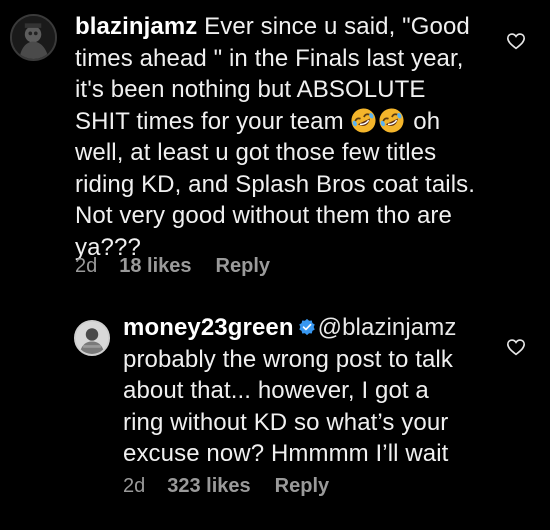  I want to click on comment-line: about that... however, I got a, so click(276, 390).